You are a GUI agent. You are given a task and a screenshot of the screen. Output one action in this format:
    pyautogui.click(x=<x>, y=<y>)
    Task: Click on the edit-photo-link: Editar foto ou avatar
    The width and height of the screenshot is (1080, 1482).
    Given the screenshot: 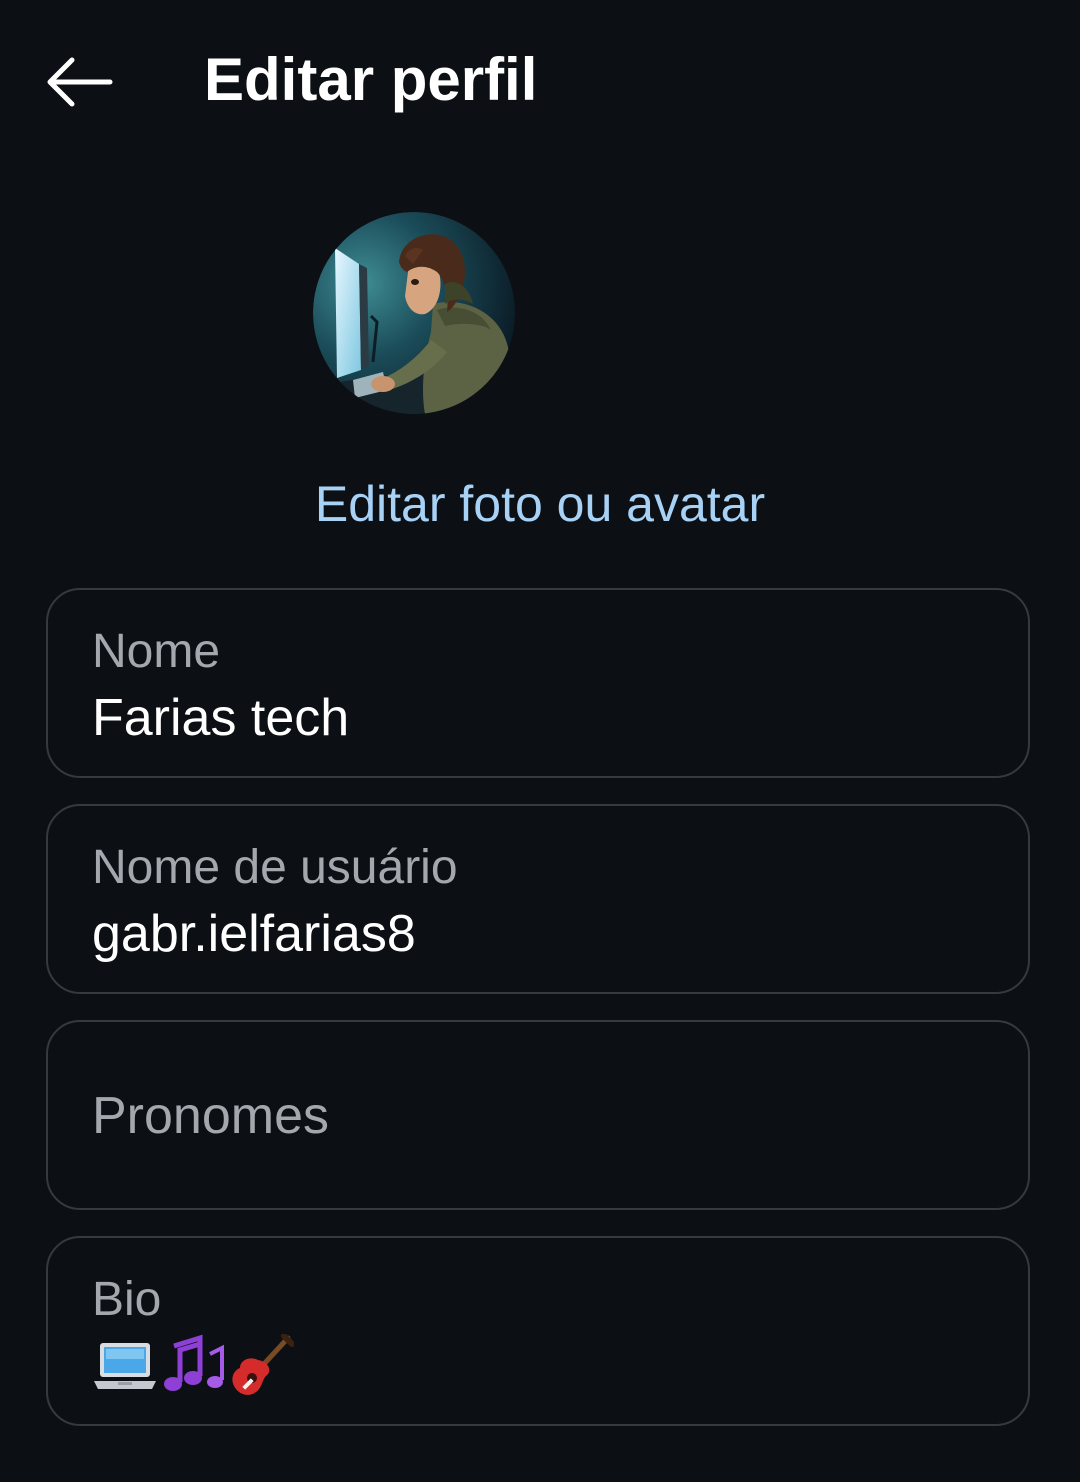 What is the action you would take?
    pyautogui.click(x=540, y=504)
    